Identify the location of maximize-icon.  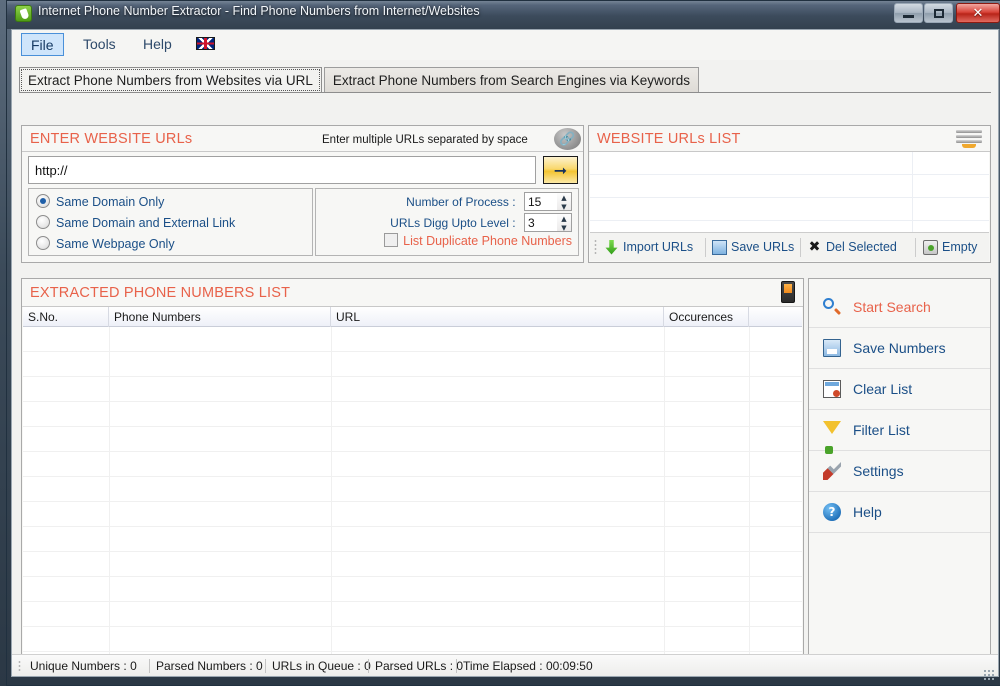
(938, 13).